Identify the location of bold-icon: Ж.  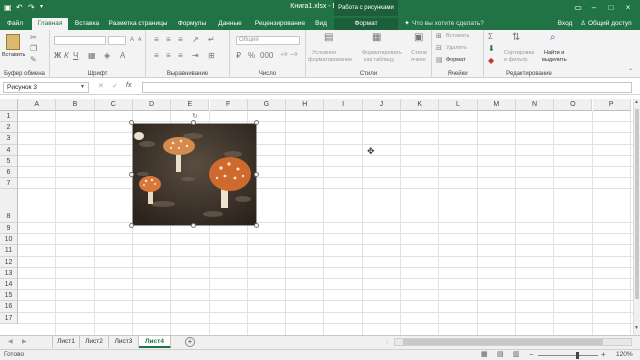
(57, 55).